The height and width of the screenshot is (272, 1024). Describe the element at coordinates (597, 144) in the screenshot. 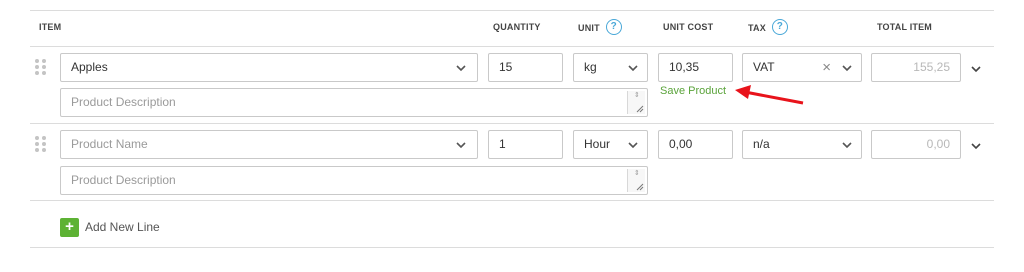

I see `unit-select-value: Hour` at that location.